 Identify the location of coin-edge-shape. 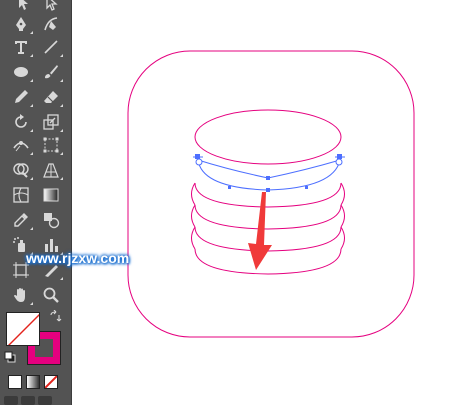
(268, 216).